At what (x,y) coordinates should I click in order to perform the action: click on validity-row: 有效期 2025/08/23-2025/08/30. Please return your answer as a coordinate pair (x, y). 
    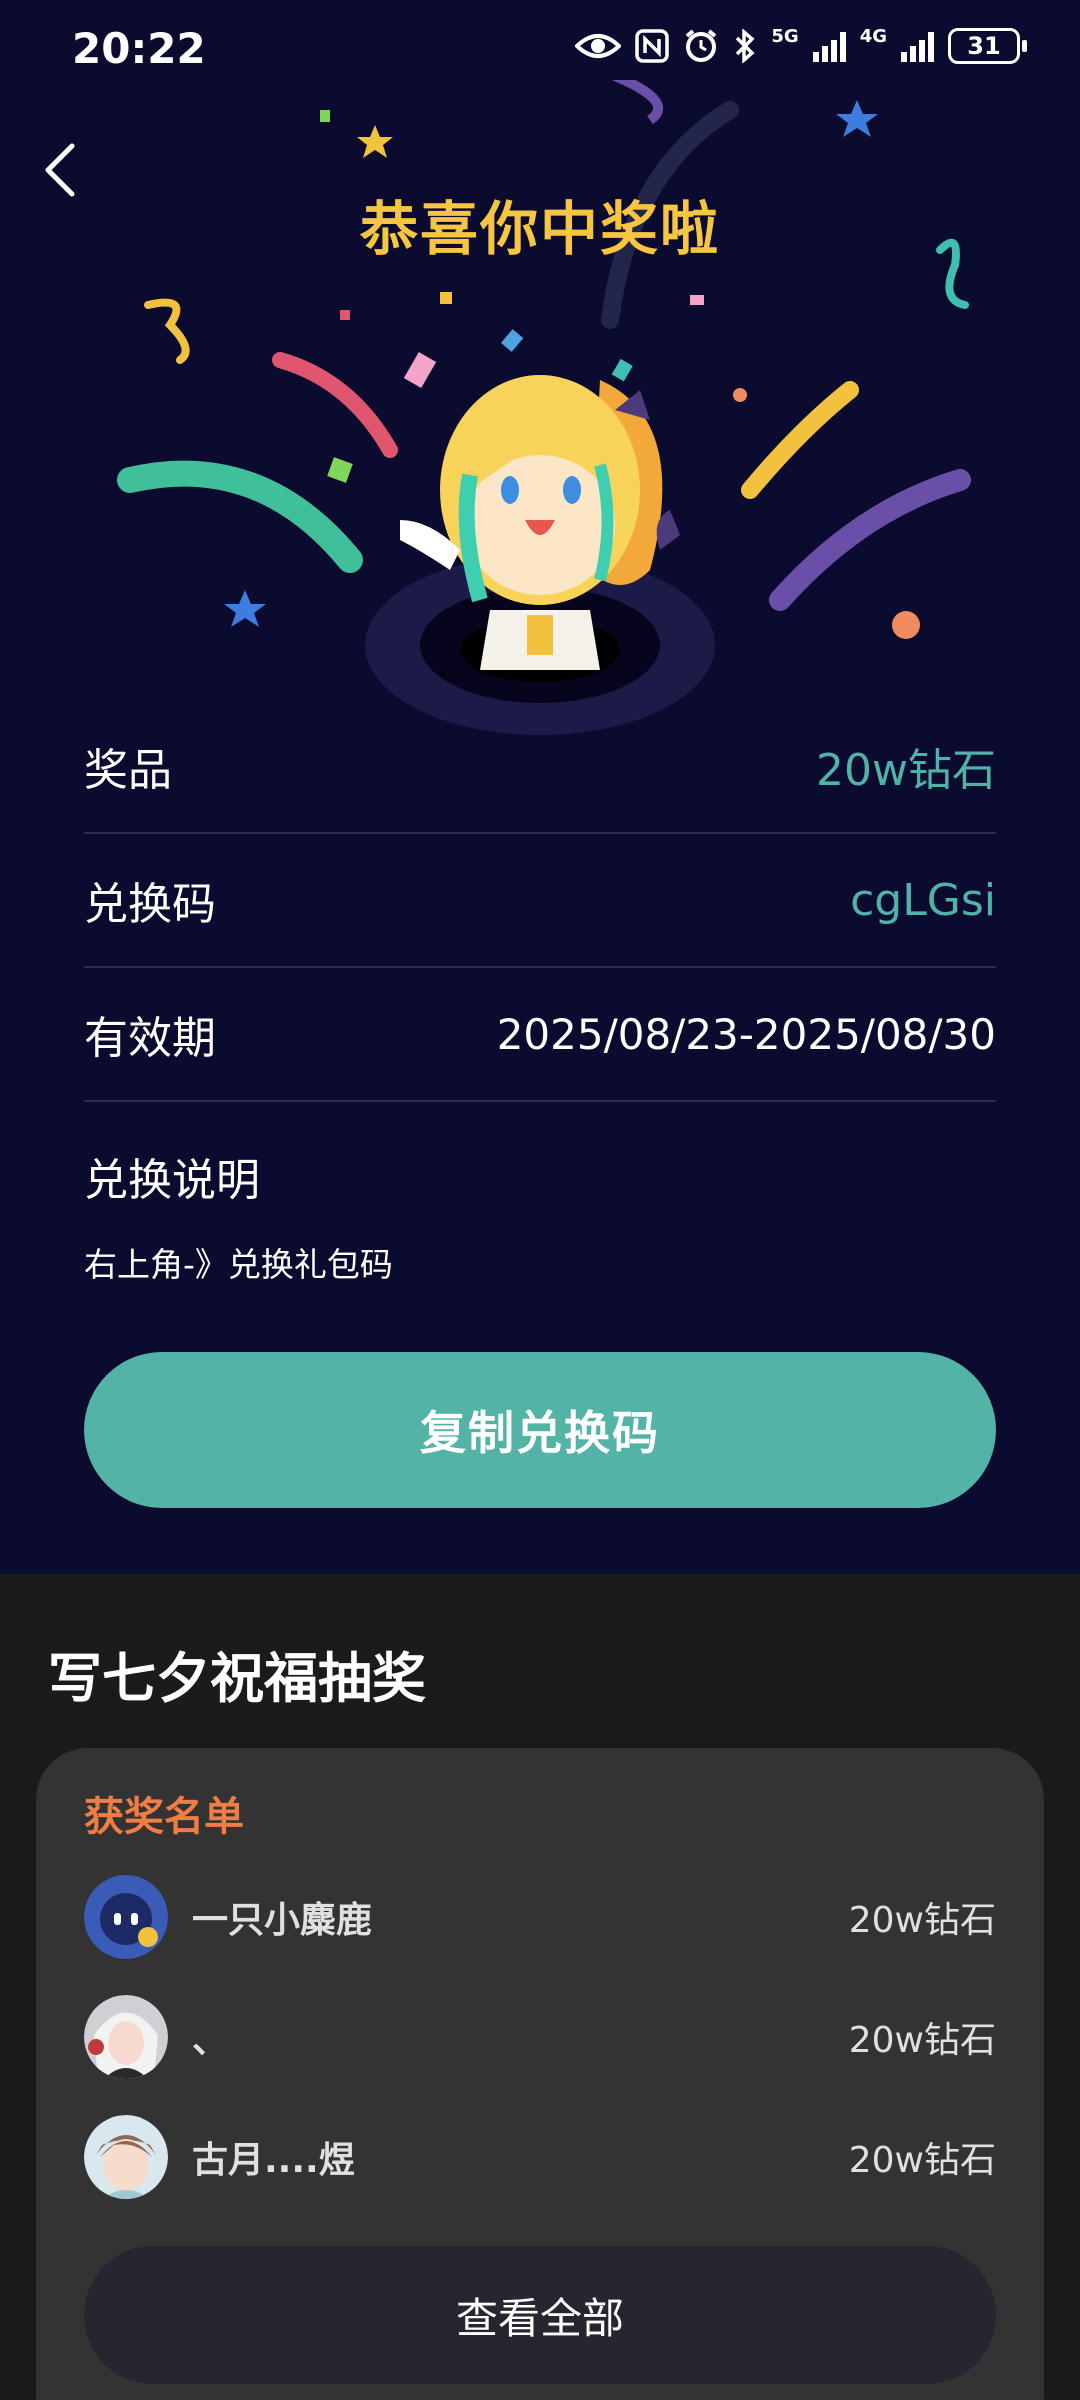
    Looking at the image, I should click on (540, 1035).